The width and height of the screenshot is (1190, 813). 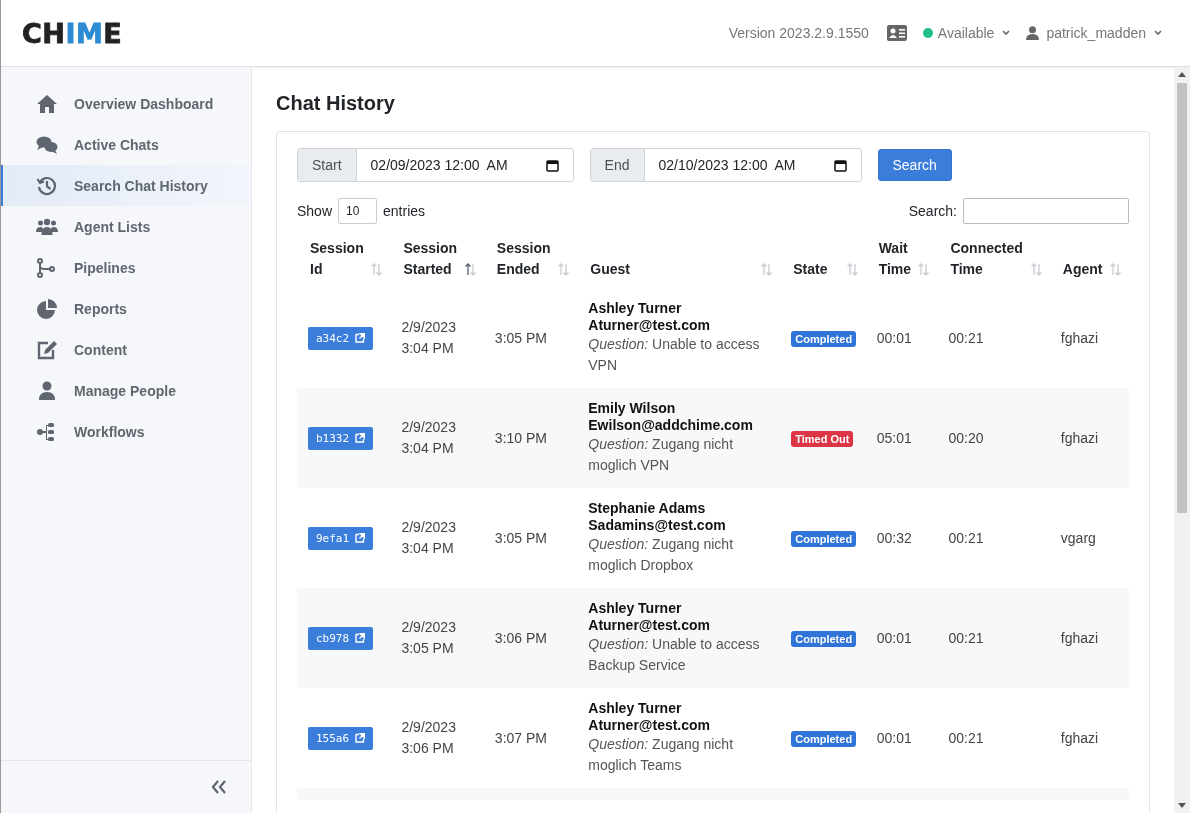 I want to click on table-cell: 2/9/2023 3:06 PM, so click(x=428, y=737).